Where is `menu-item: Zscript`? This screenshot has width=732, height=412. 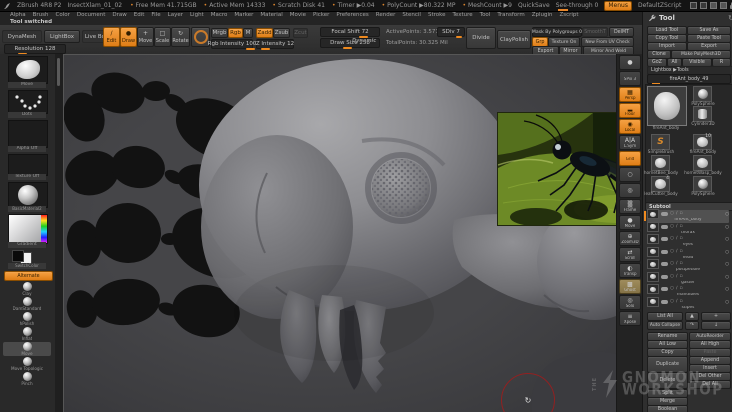
menu-item: Zscript is located at coordinates (568, 15).